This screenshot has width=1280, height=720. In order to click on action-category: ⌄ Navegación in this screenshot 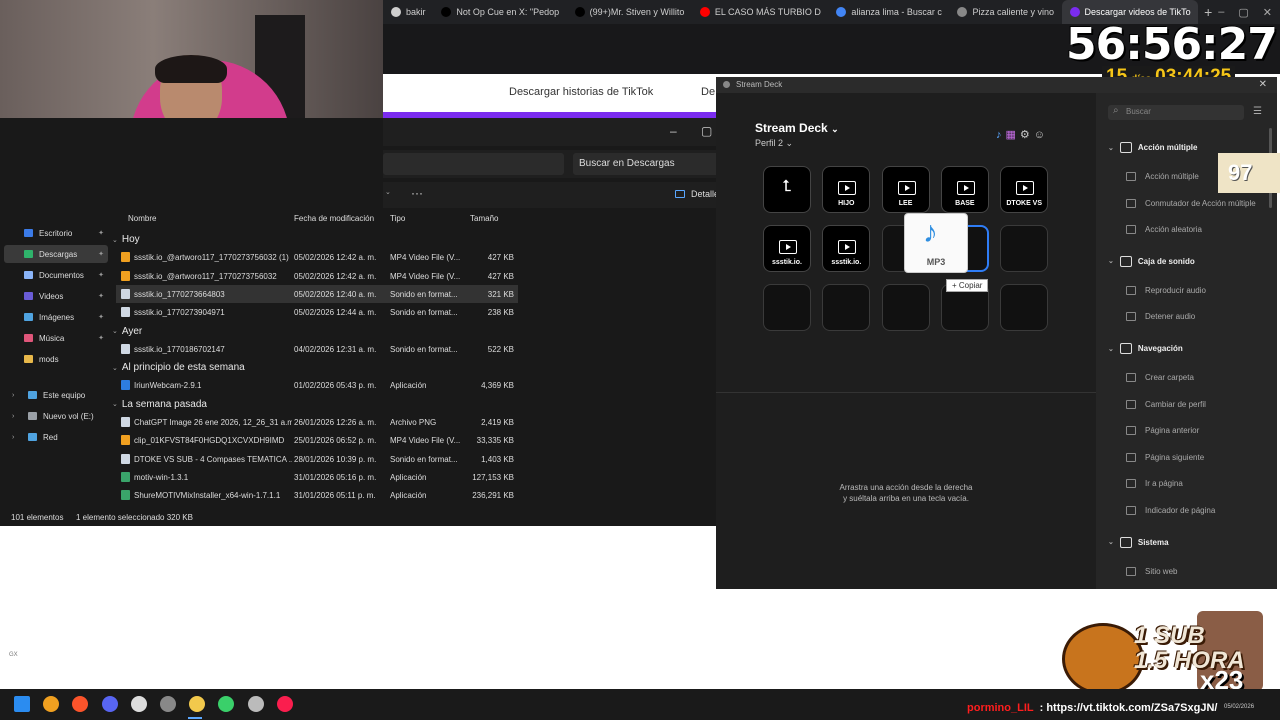, I will do `click(1145, 348)`.